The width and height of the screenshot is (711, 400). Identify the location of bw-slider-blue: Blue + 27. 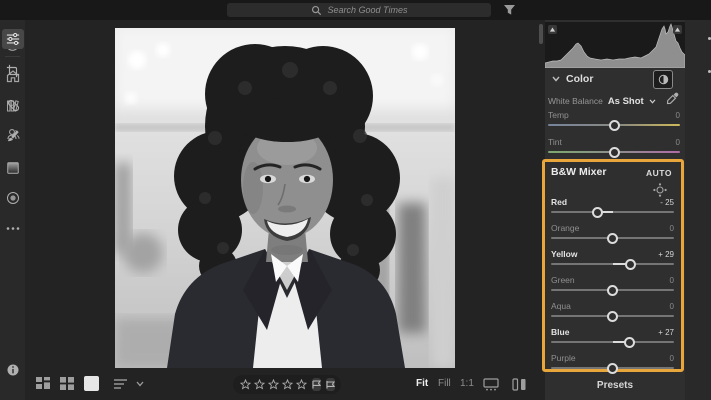
(612, 337).